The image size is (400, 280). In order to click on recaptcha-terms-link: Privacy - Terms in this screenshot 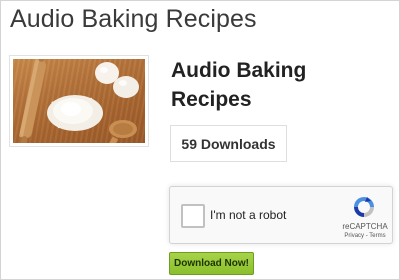, I will do `click(365, 236)`.